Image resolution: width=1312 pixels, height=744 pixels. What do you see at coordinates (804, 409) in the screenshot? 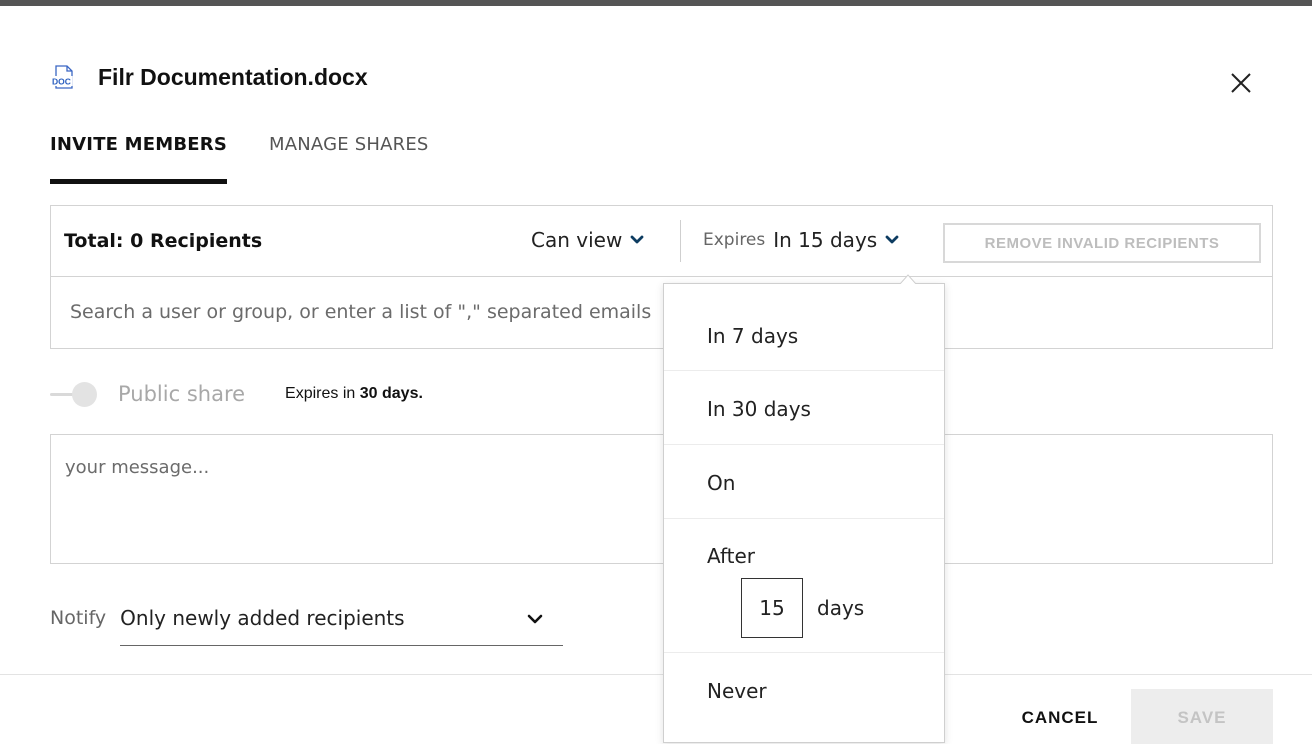
I see `expires-option-30-days: In 30 days` at bounding box center [804, 409].